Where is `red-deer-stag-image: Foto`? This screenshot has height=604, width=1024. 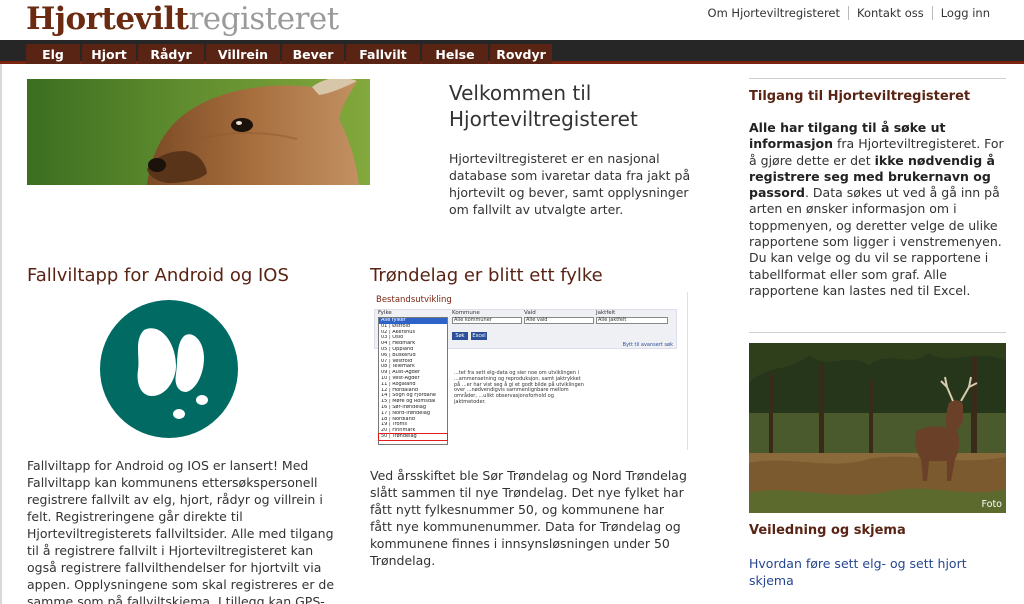 red-deer-stag-image: Foto is located at coordinates (877, 428).